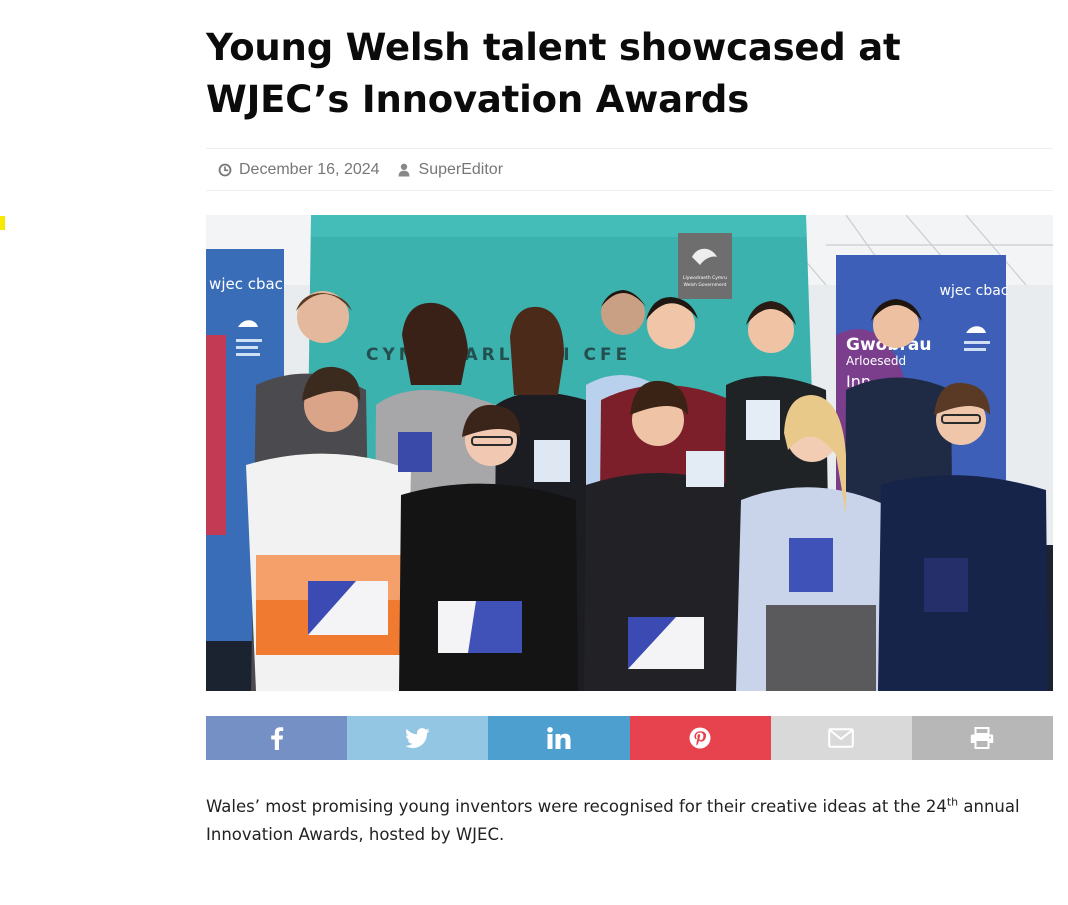 Image resolution: width=1068 pixels, height=905 pixels. What do you see at coordinates (405, 170) in the screenshot?
I see `user-icon` at bounding box center [405, 170].